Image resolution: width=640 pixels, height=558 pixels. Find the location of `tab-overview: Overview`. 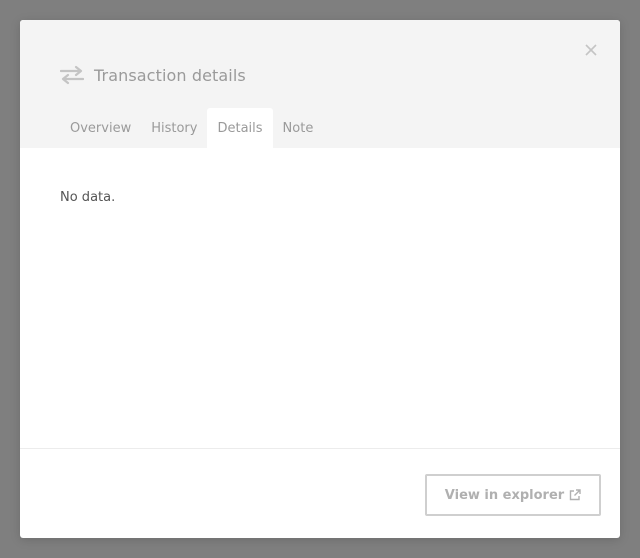

tab-overview: Overview is located at coordinates (100, 128).